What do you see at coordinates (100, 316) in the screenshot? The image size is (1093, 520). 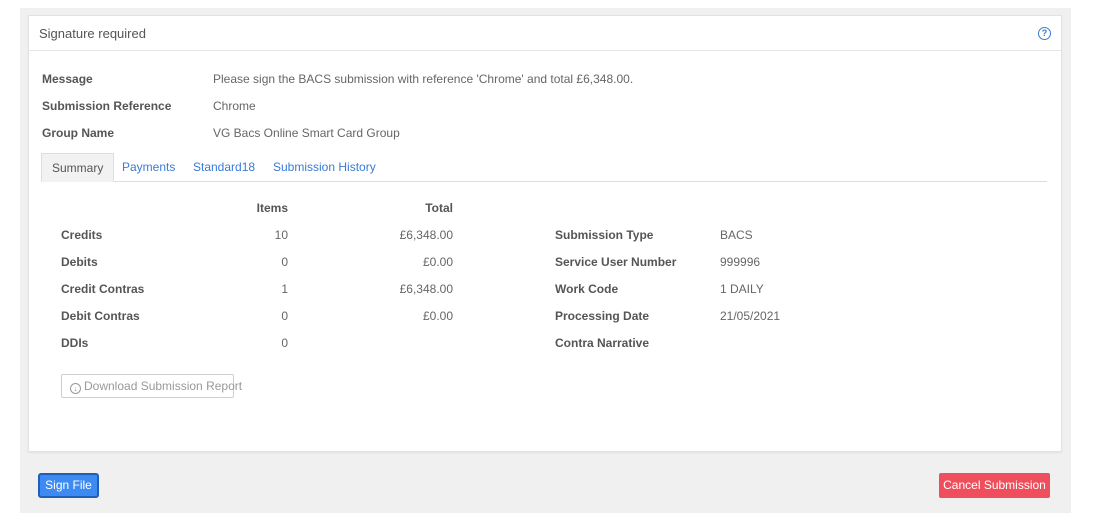 I see `row-label-debit-contras: Debit Contras` at bounding box center [100, 316].